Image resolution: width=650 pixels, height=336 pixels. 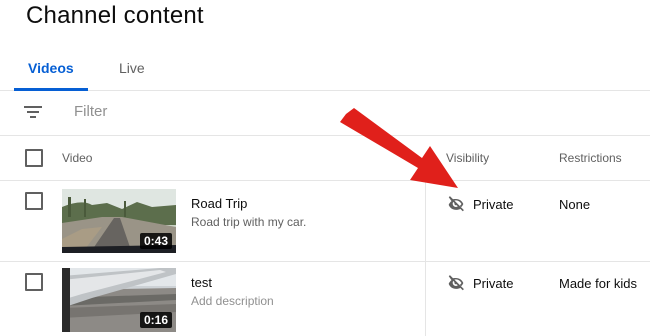 What do you see at coordinates (399, 148) in the screenshot?
I see `annotation-arrow` at bounding box center [399, 148].